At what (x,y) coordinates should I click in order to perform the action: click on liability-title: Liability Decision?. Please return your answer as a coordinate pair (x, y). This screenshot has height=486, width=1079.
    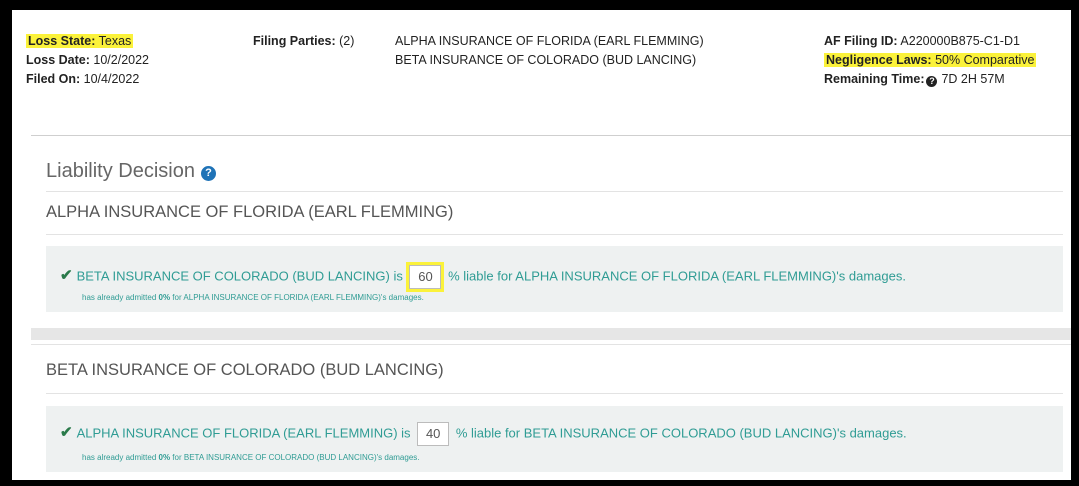
    Looking at the image, I should click on (131, 171).